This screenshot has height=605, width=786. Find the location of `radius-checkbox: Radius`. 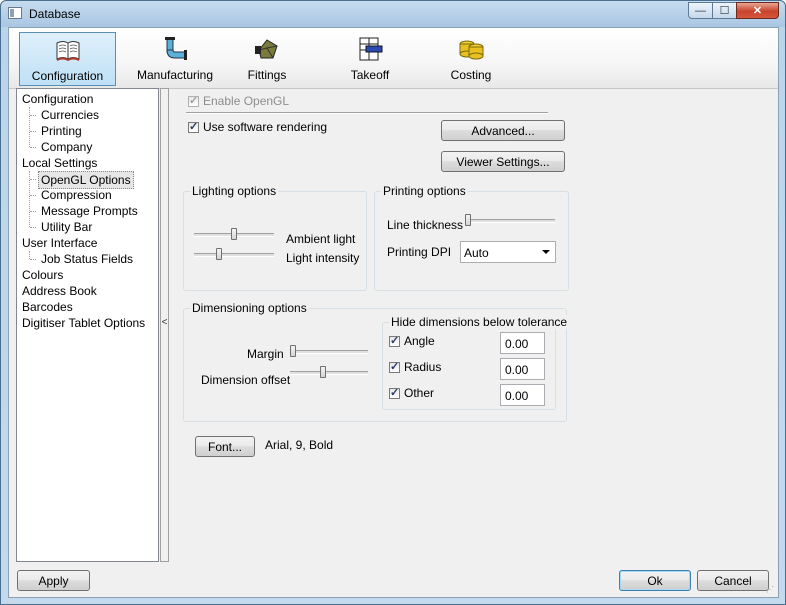

radius-checkbox: Radius is located at coordinates (415, 367).